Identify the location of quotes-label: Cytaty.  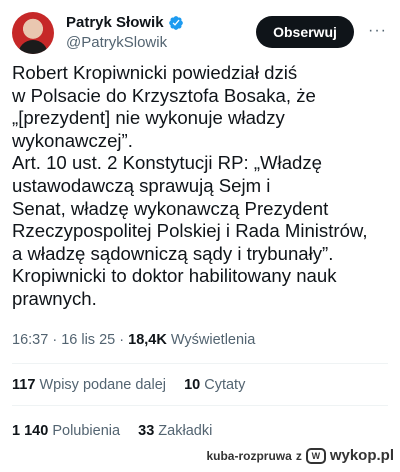
(224, 385).